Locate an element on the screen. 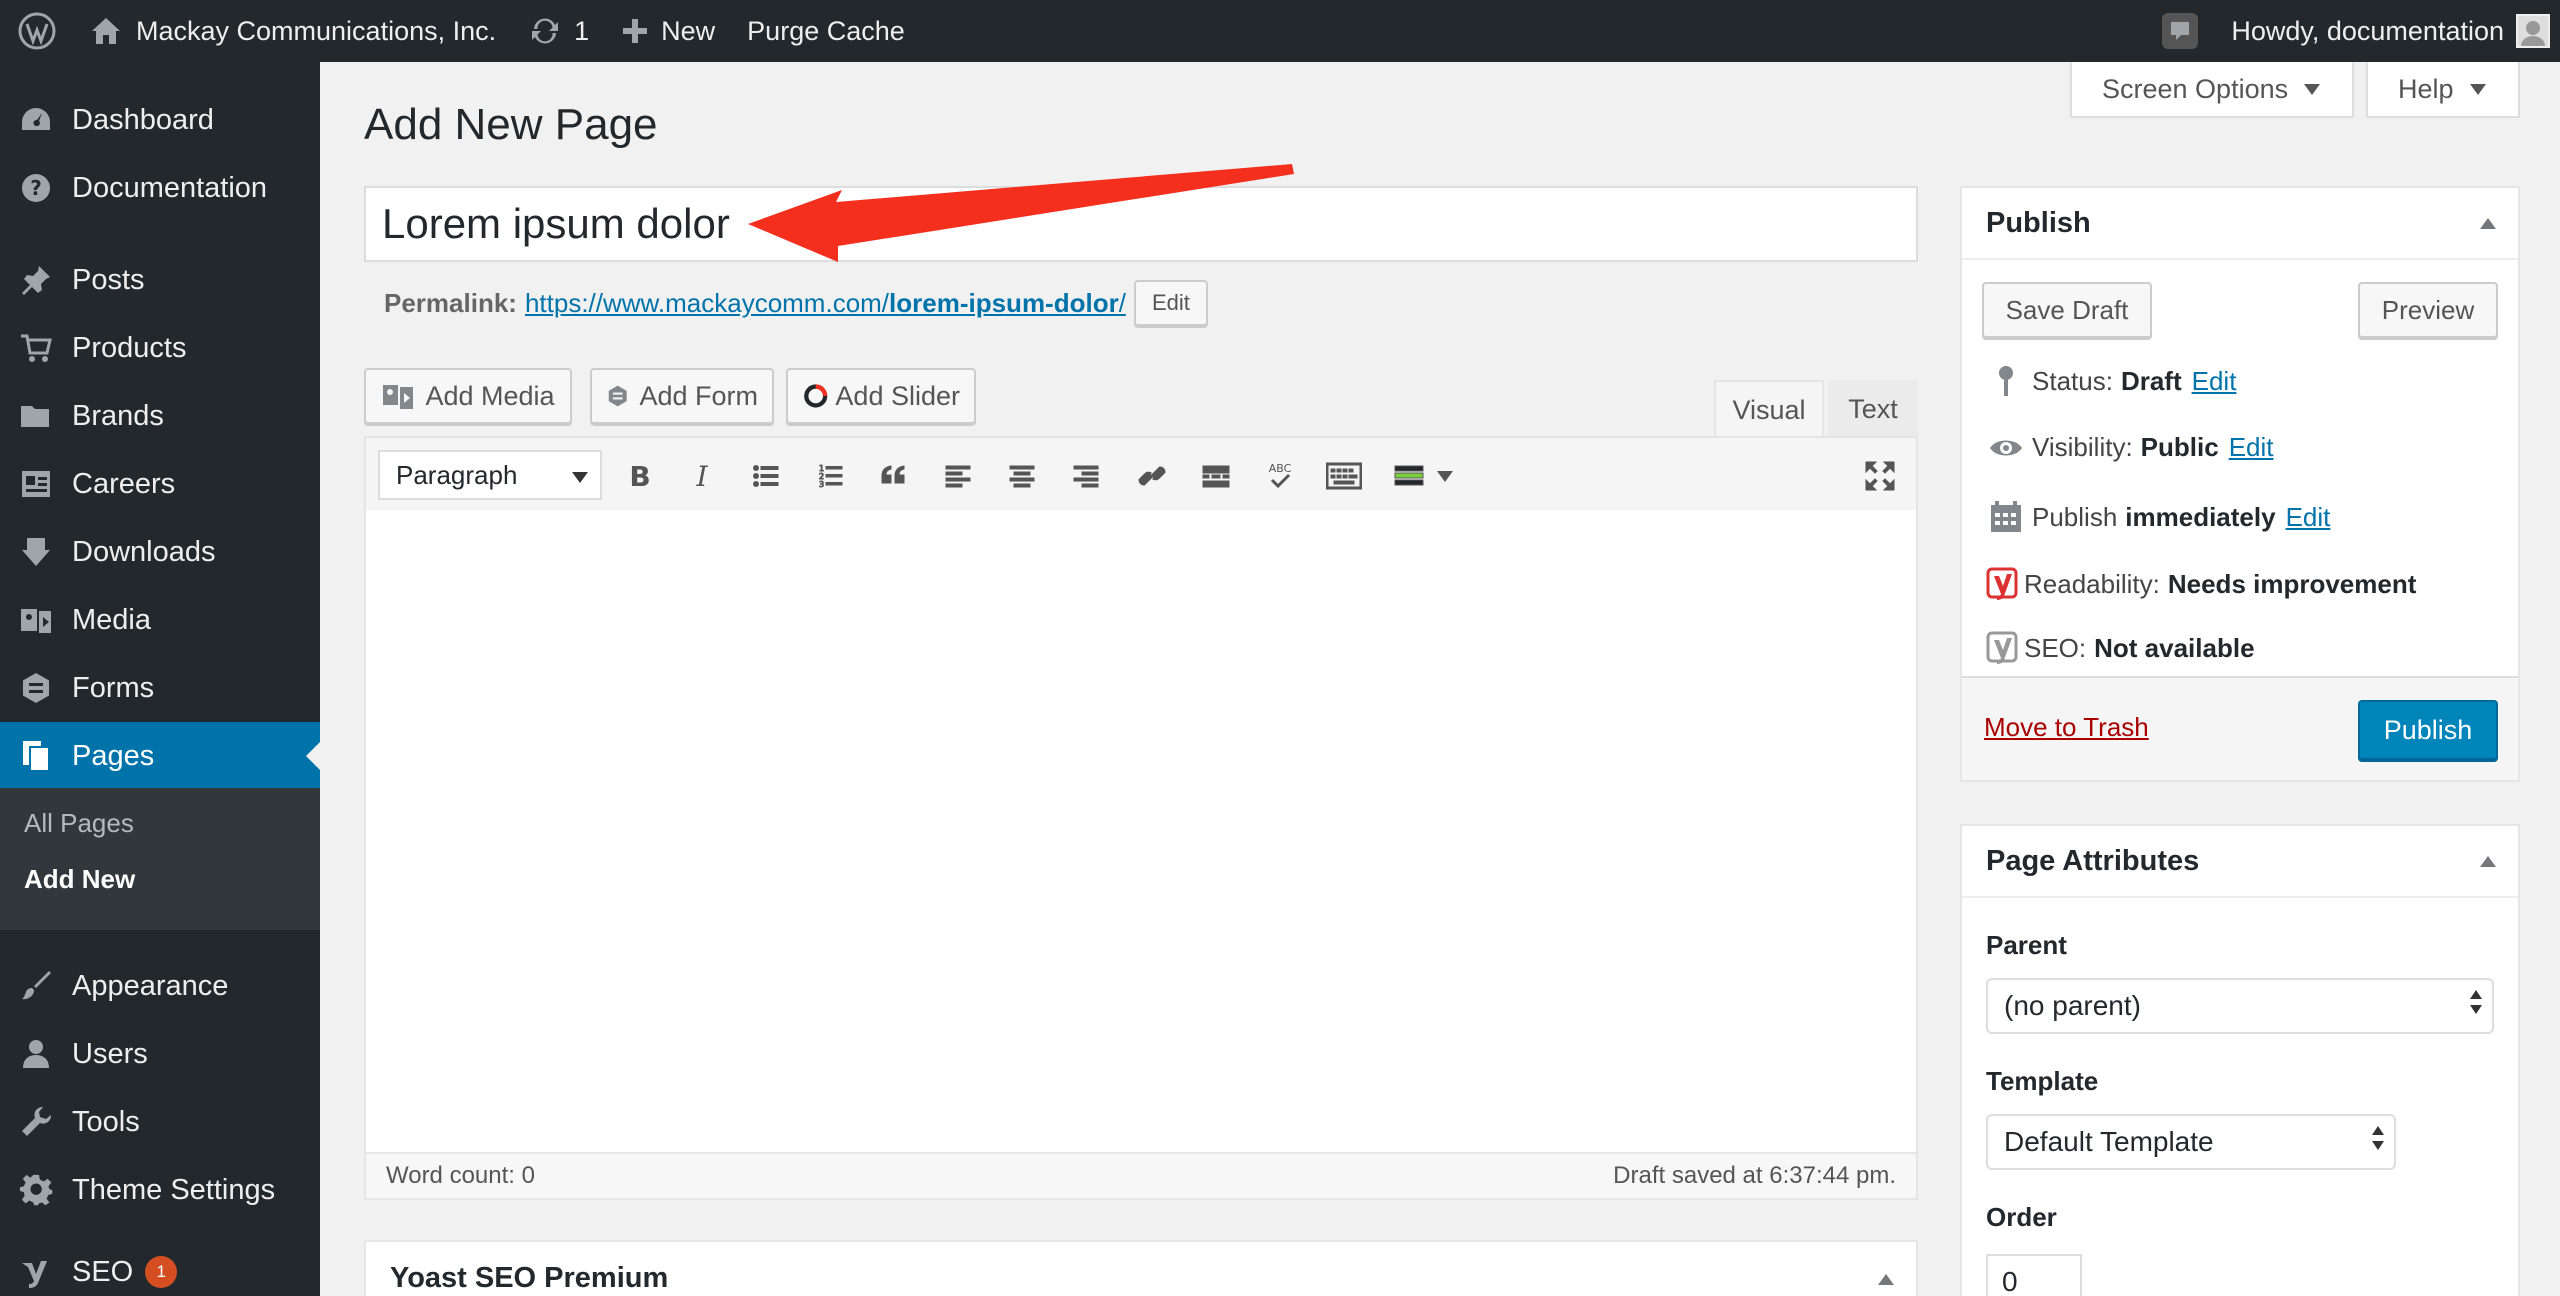 This screenshot has width=2560, height=1296. spellcheck-button: ABC is located at coordinates (1280, 476).